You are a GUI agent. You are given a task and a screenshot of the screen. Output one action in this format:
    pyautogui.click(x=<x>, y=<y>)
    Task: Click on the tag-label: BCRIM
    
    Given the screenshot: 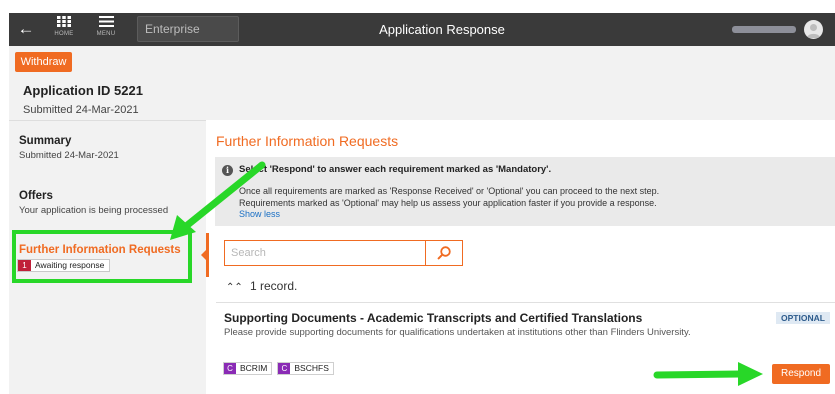 What is the action you would take?
    pyautogui.click(x=254, y=368)
    